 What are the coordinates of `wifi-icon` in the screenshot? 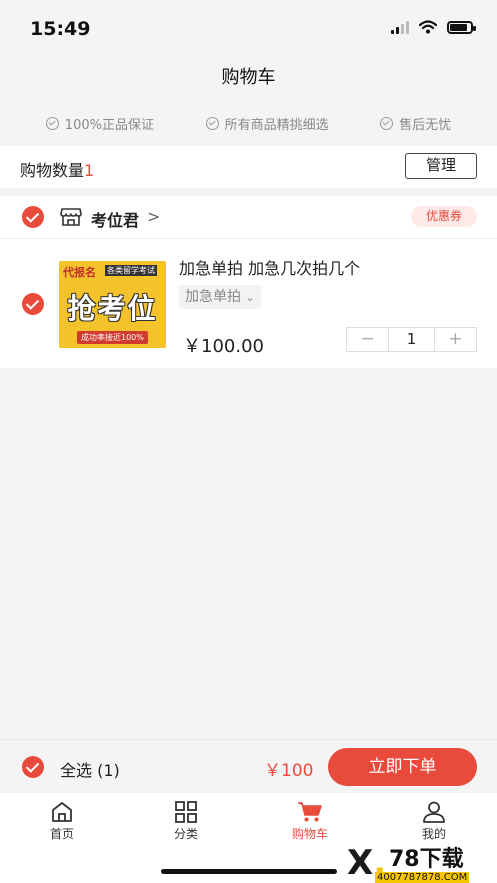 It's located at (428, 27).